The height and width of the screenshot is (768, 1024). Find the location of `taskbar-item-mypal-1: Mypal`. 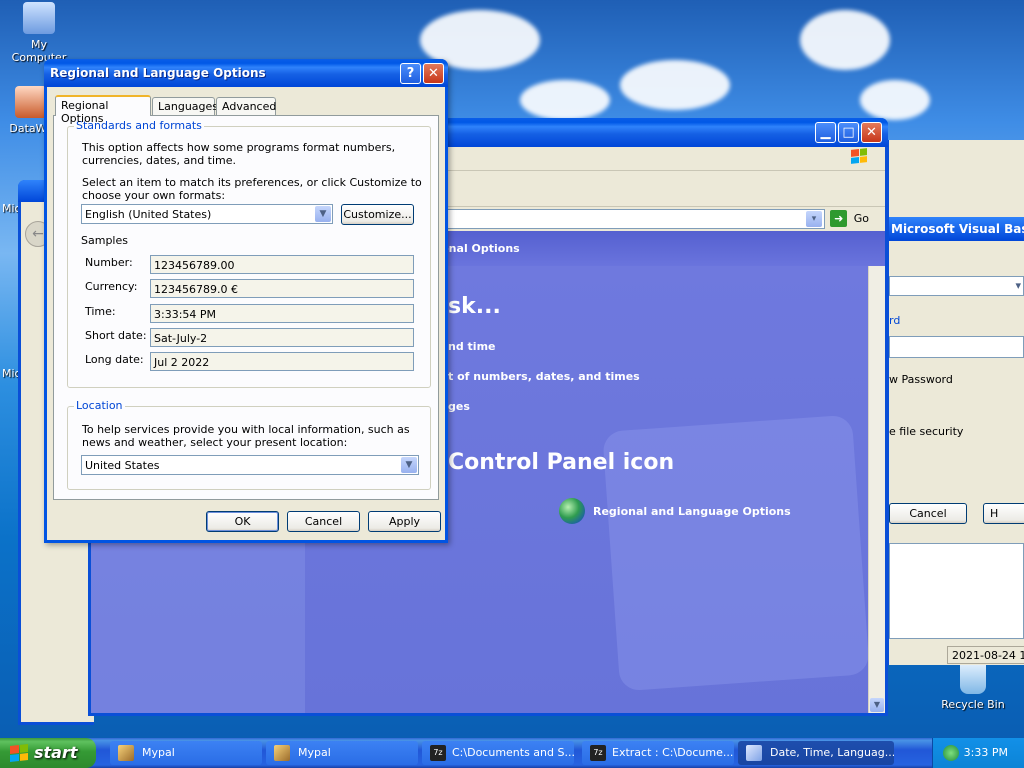

taskbar-item-mypal-1: Mypal is located at coordinates (186, 753).